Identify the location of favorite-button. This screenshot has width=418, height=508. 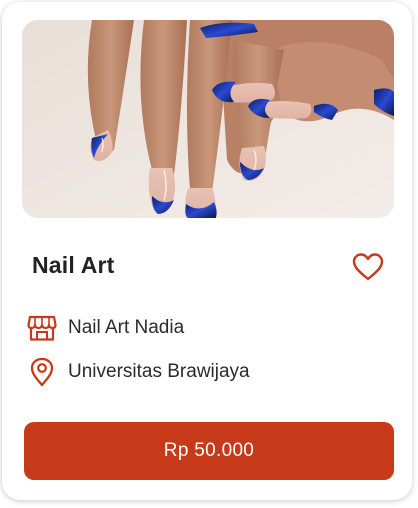
(368, 267).